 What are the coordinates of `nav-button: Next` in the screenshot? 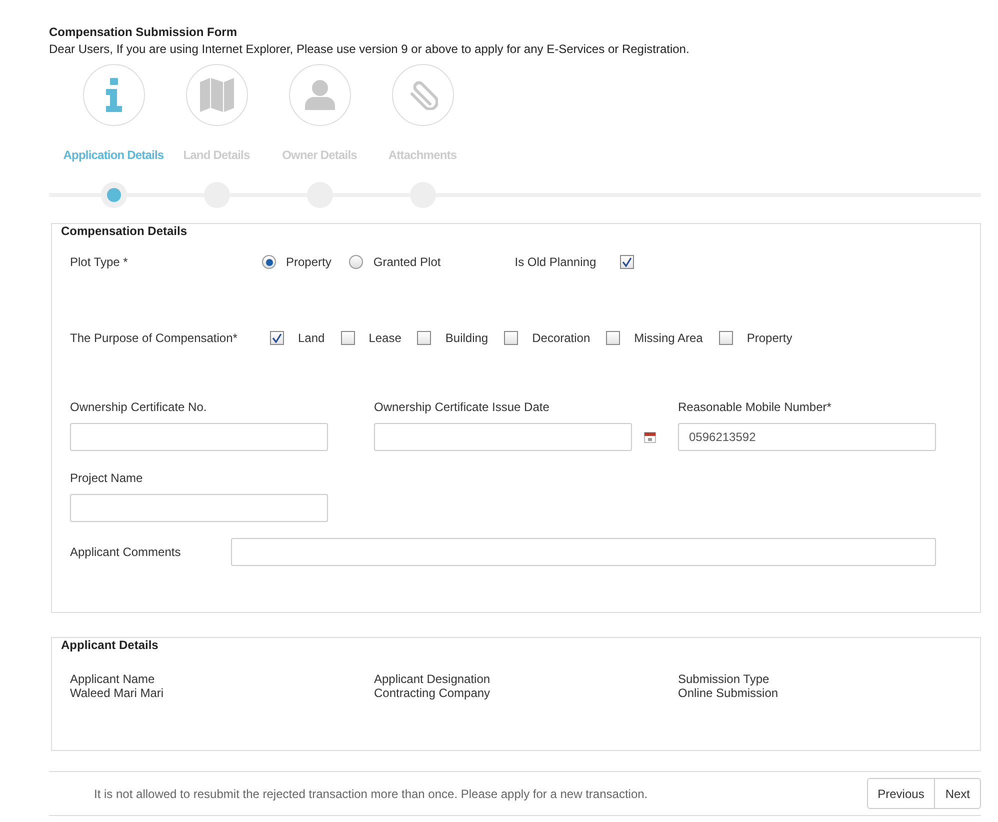 It's located at (958, 793).